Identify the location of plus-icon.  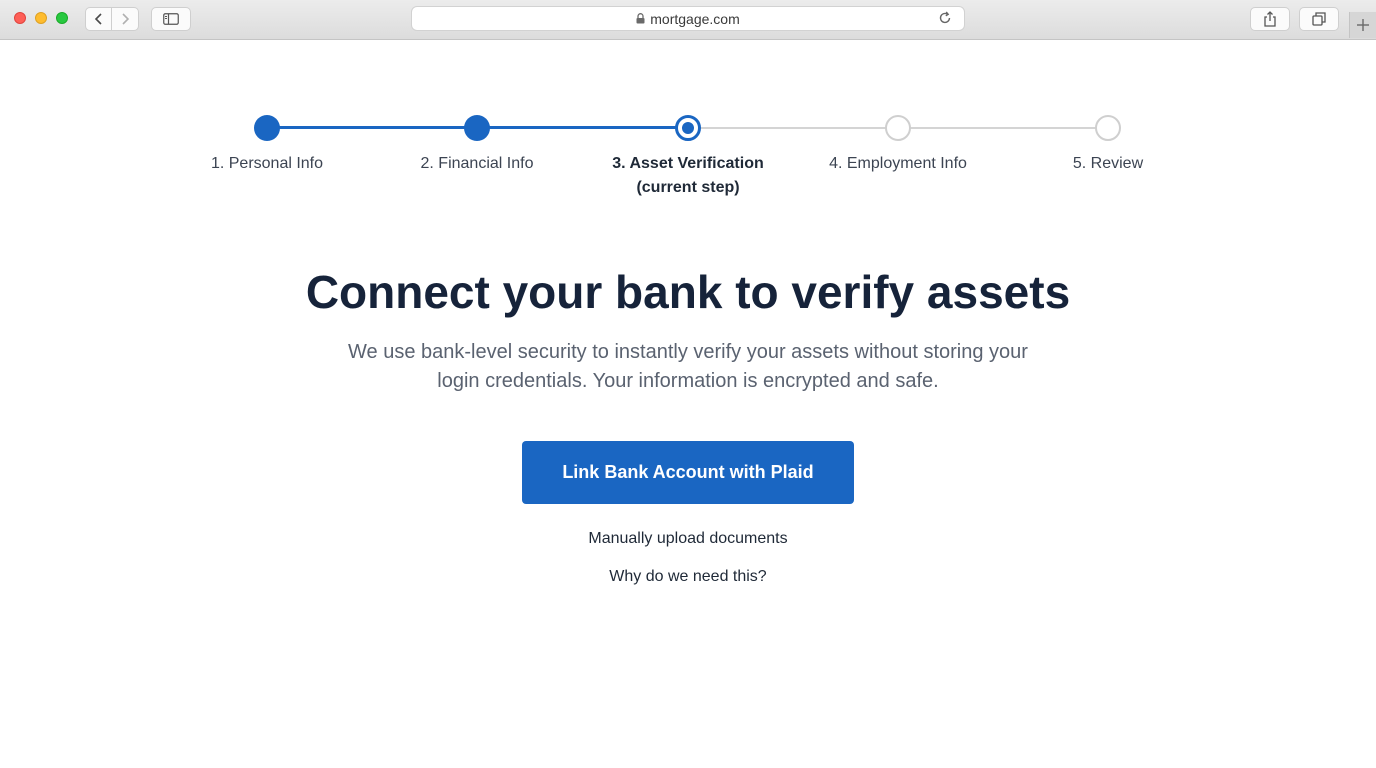
(1363, 25).